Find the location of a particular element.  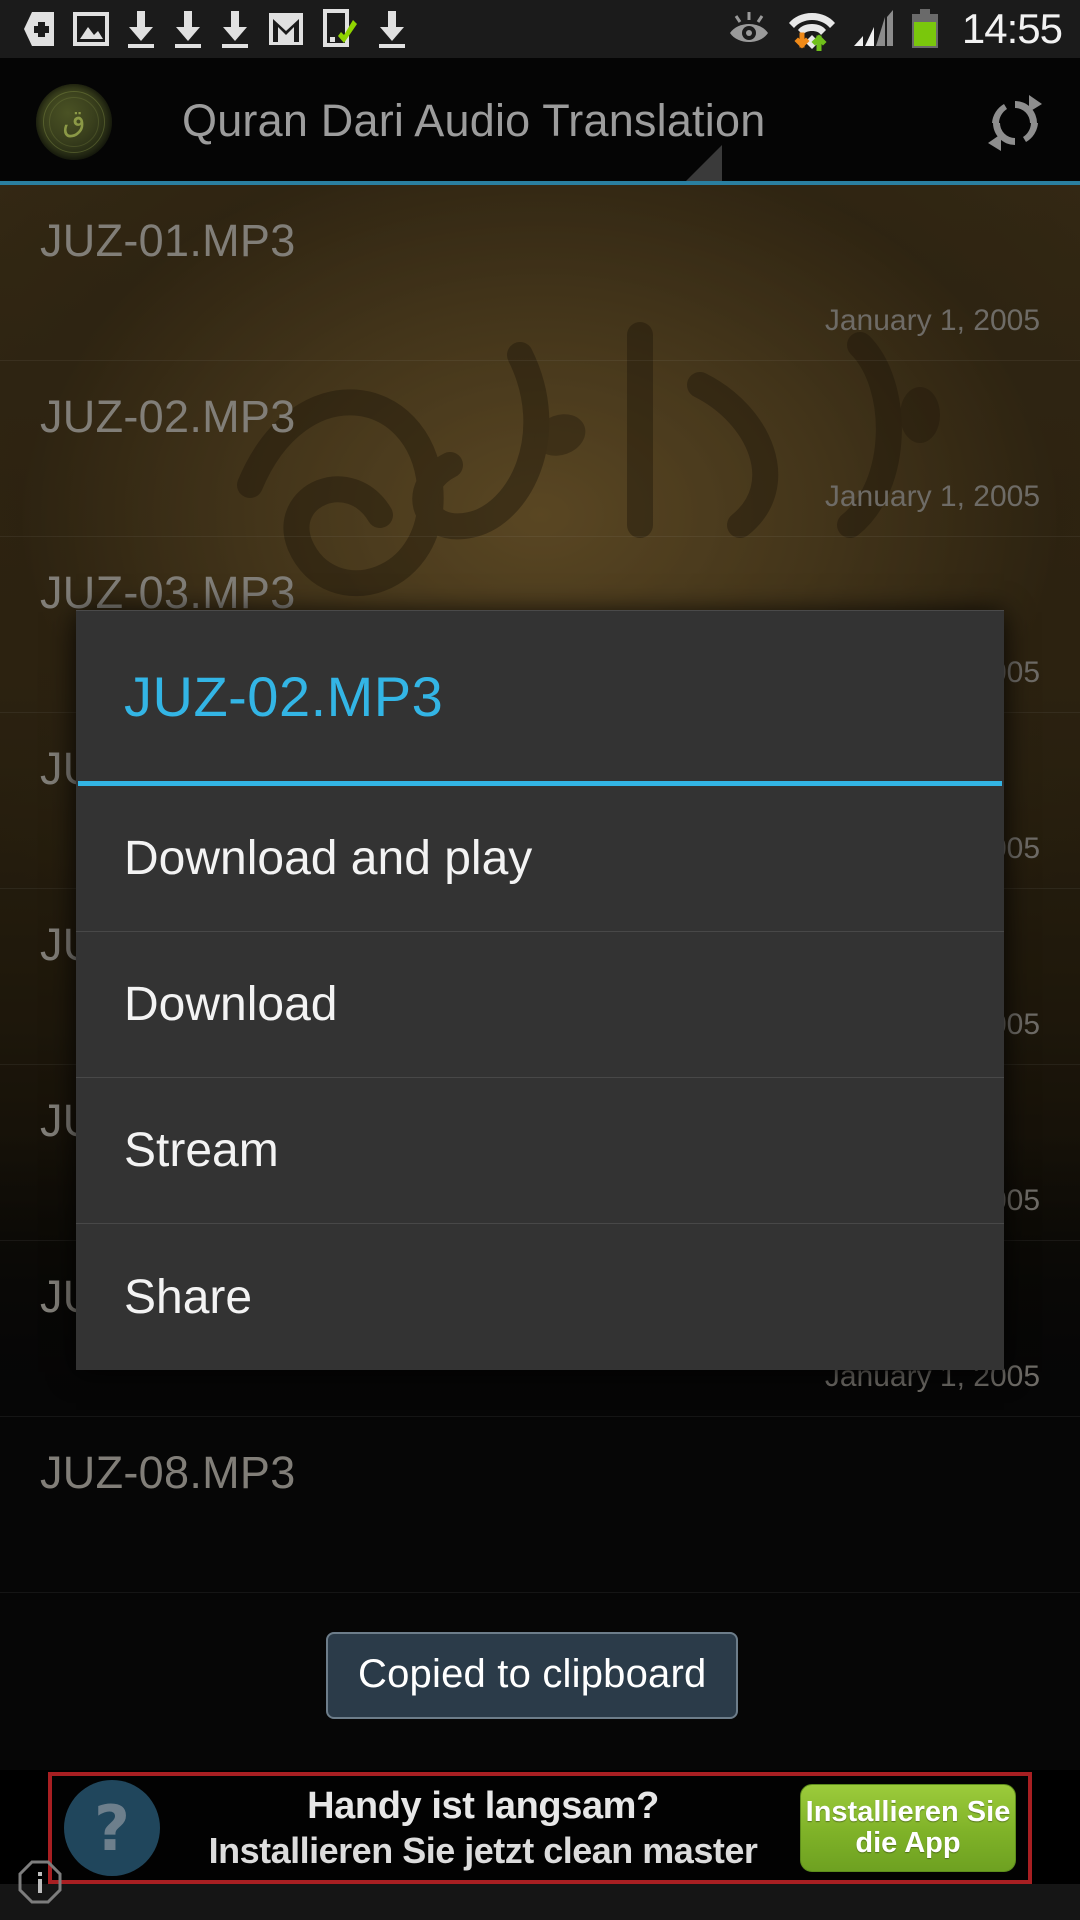

refresh-button is located at coordinates (1015, 123).